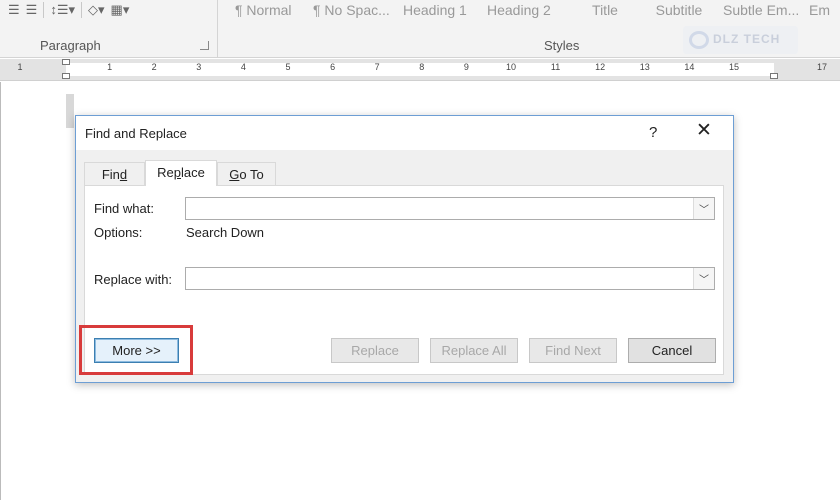 The image size is (840, 500). What do you see at coordinates (70, 111) in the screenshot?
I see `vertical-ruler-marker` at bounding box center [70, 111].